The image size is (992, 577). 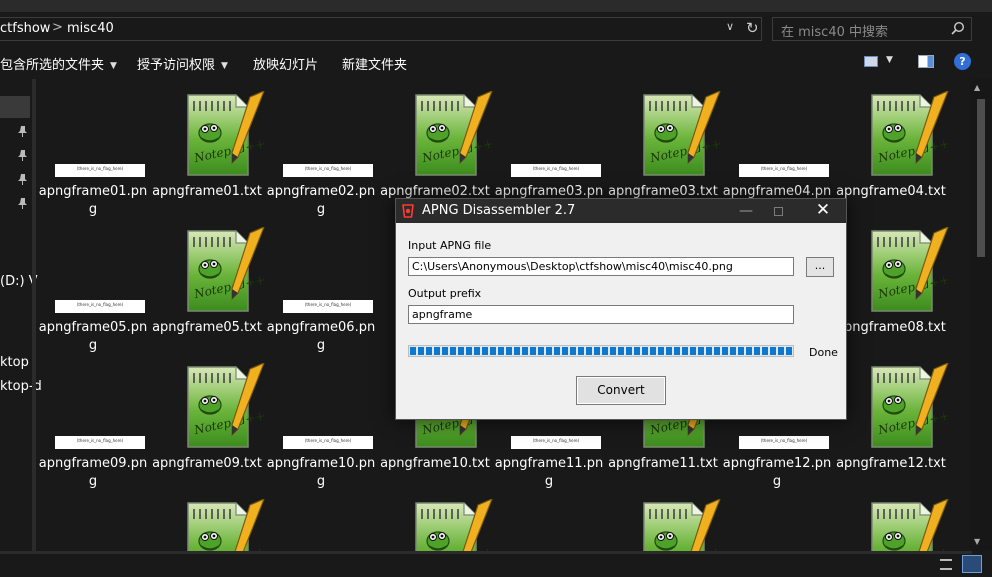 I want to click on search-input: 在 misc40 中搜索, so click(x=872, y=29).